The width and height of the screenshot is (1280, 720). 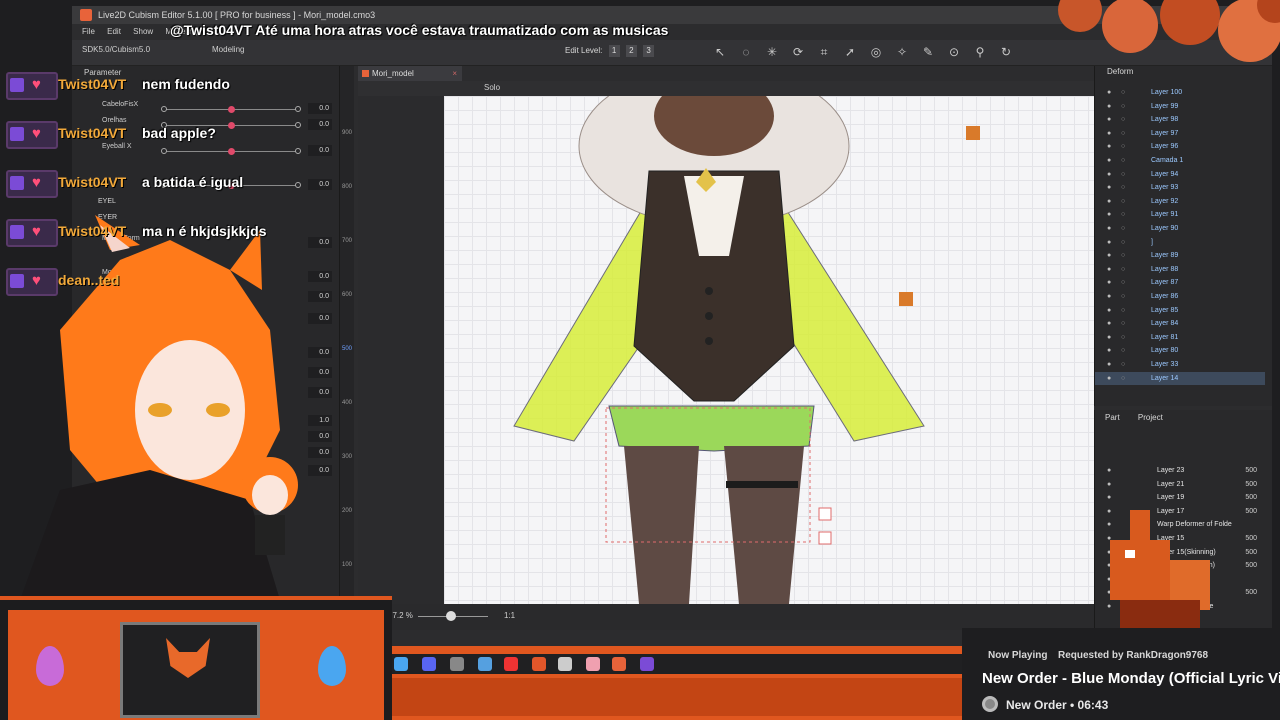 I want to click on layer-row: ● ○ Layer 88, so click(x=1180, y=269).